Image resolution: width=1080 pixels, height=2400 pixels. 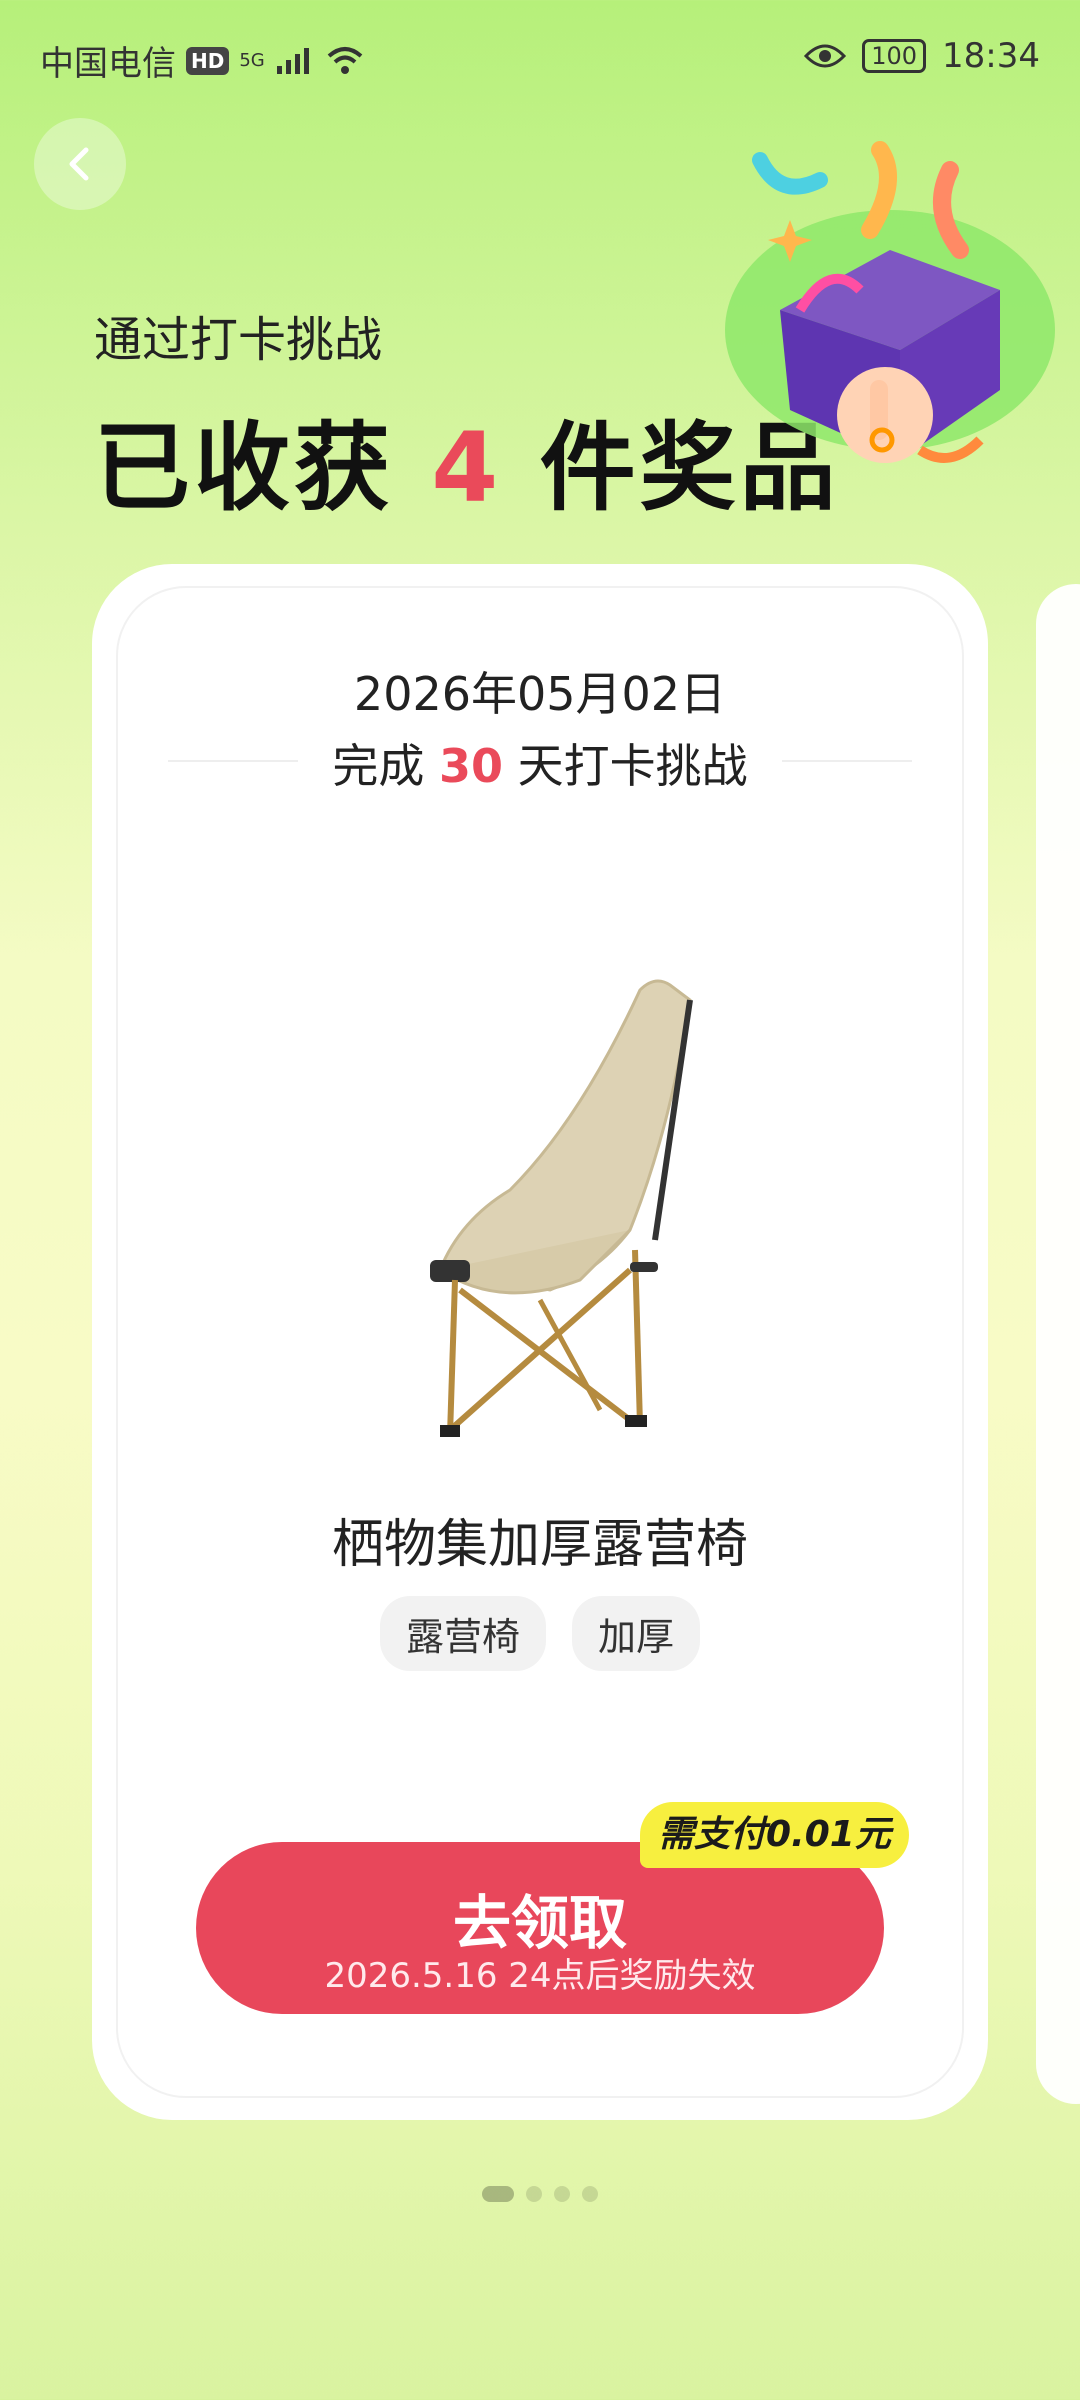 I want to click on signal-icon, so click(x=292, y=60).